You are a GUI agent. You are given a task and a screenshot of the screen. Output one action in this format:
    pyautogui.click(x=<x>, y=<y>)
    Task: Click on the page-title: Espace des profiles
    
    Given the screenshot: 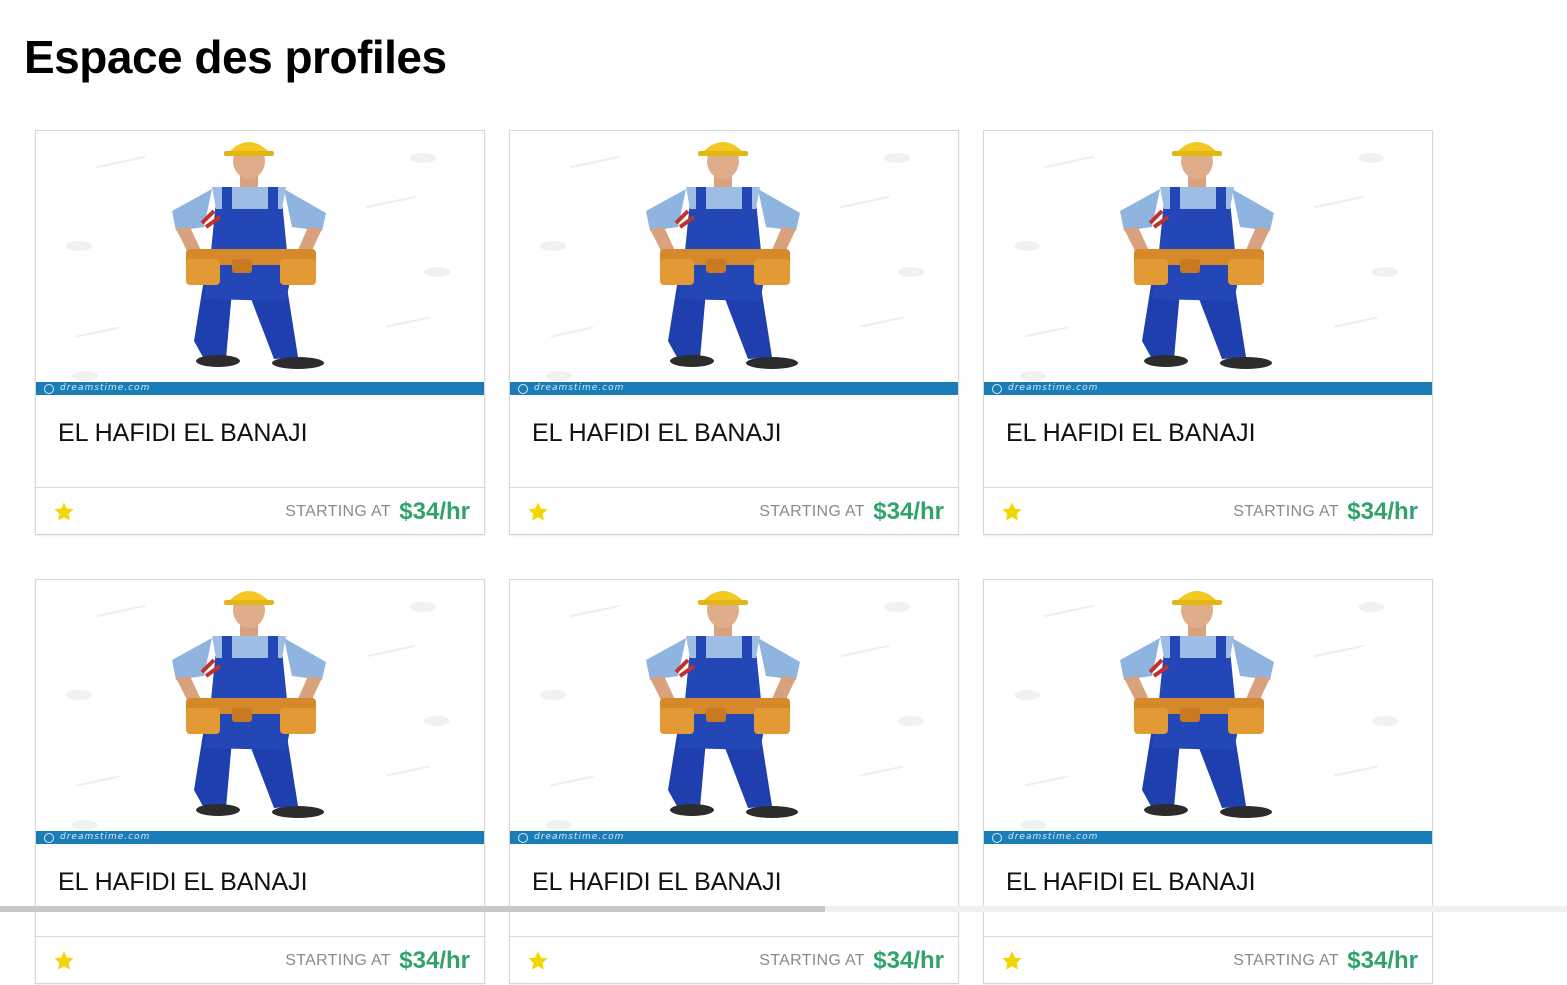 What is the action you would take?
    pyautogui.click(x=235, y=57)
    